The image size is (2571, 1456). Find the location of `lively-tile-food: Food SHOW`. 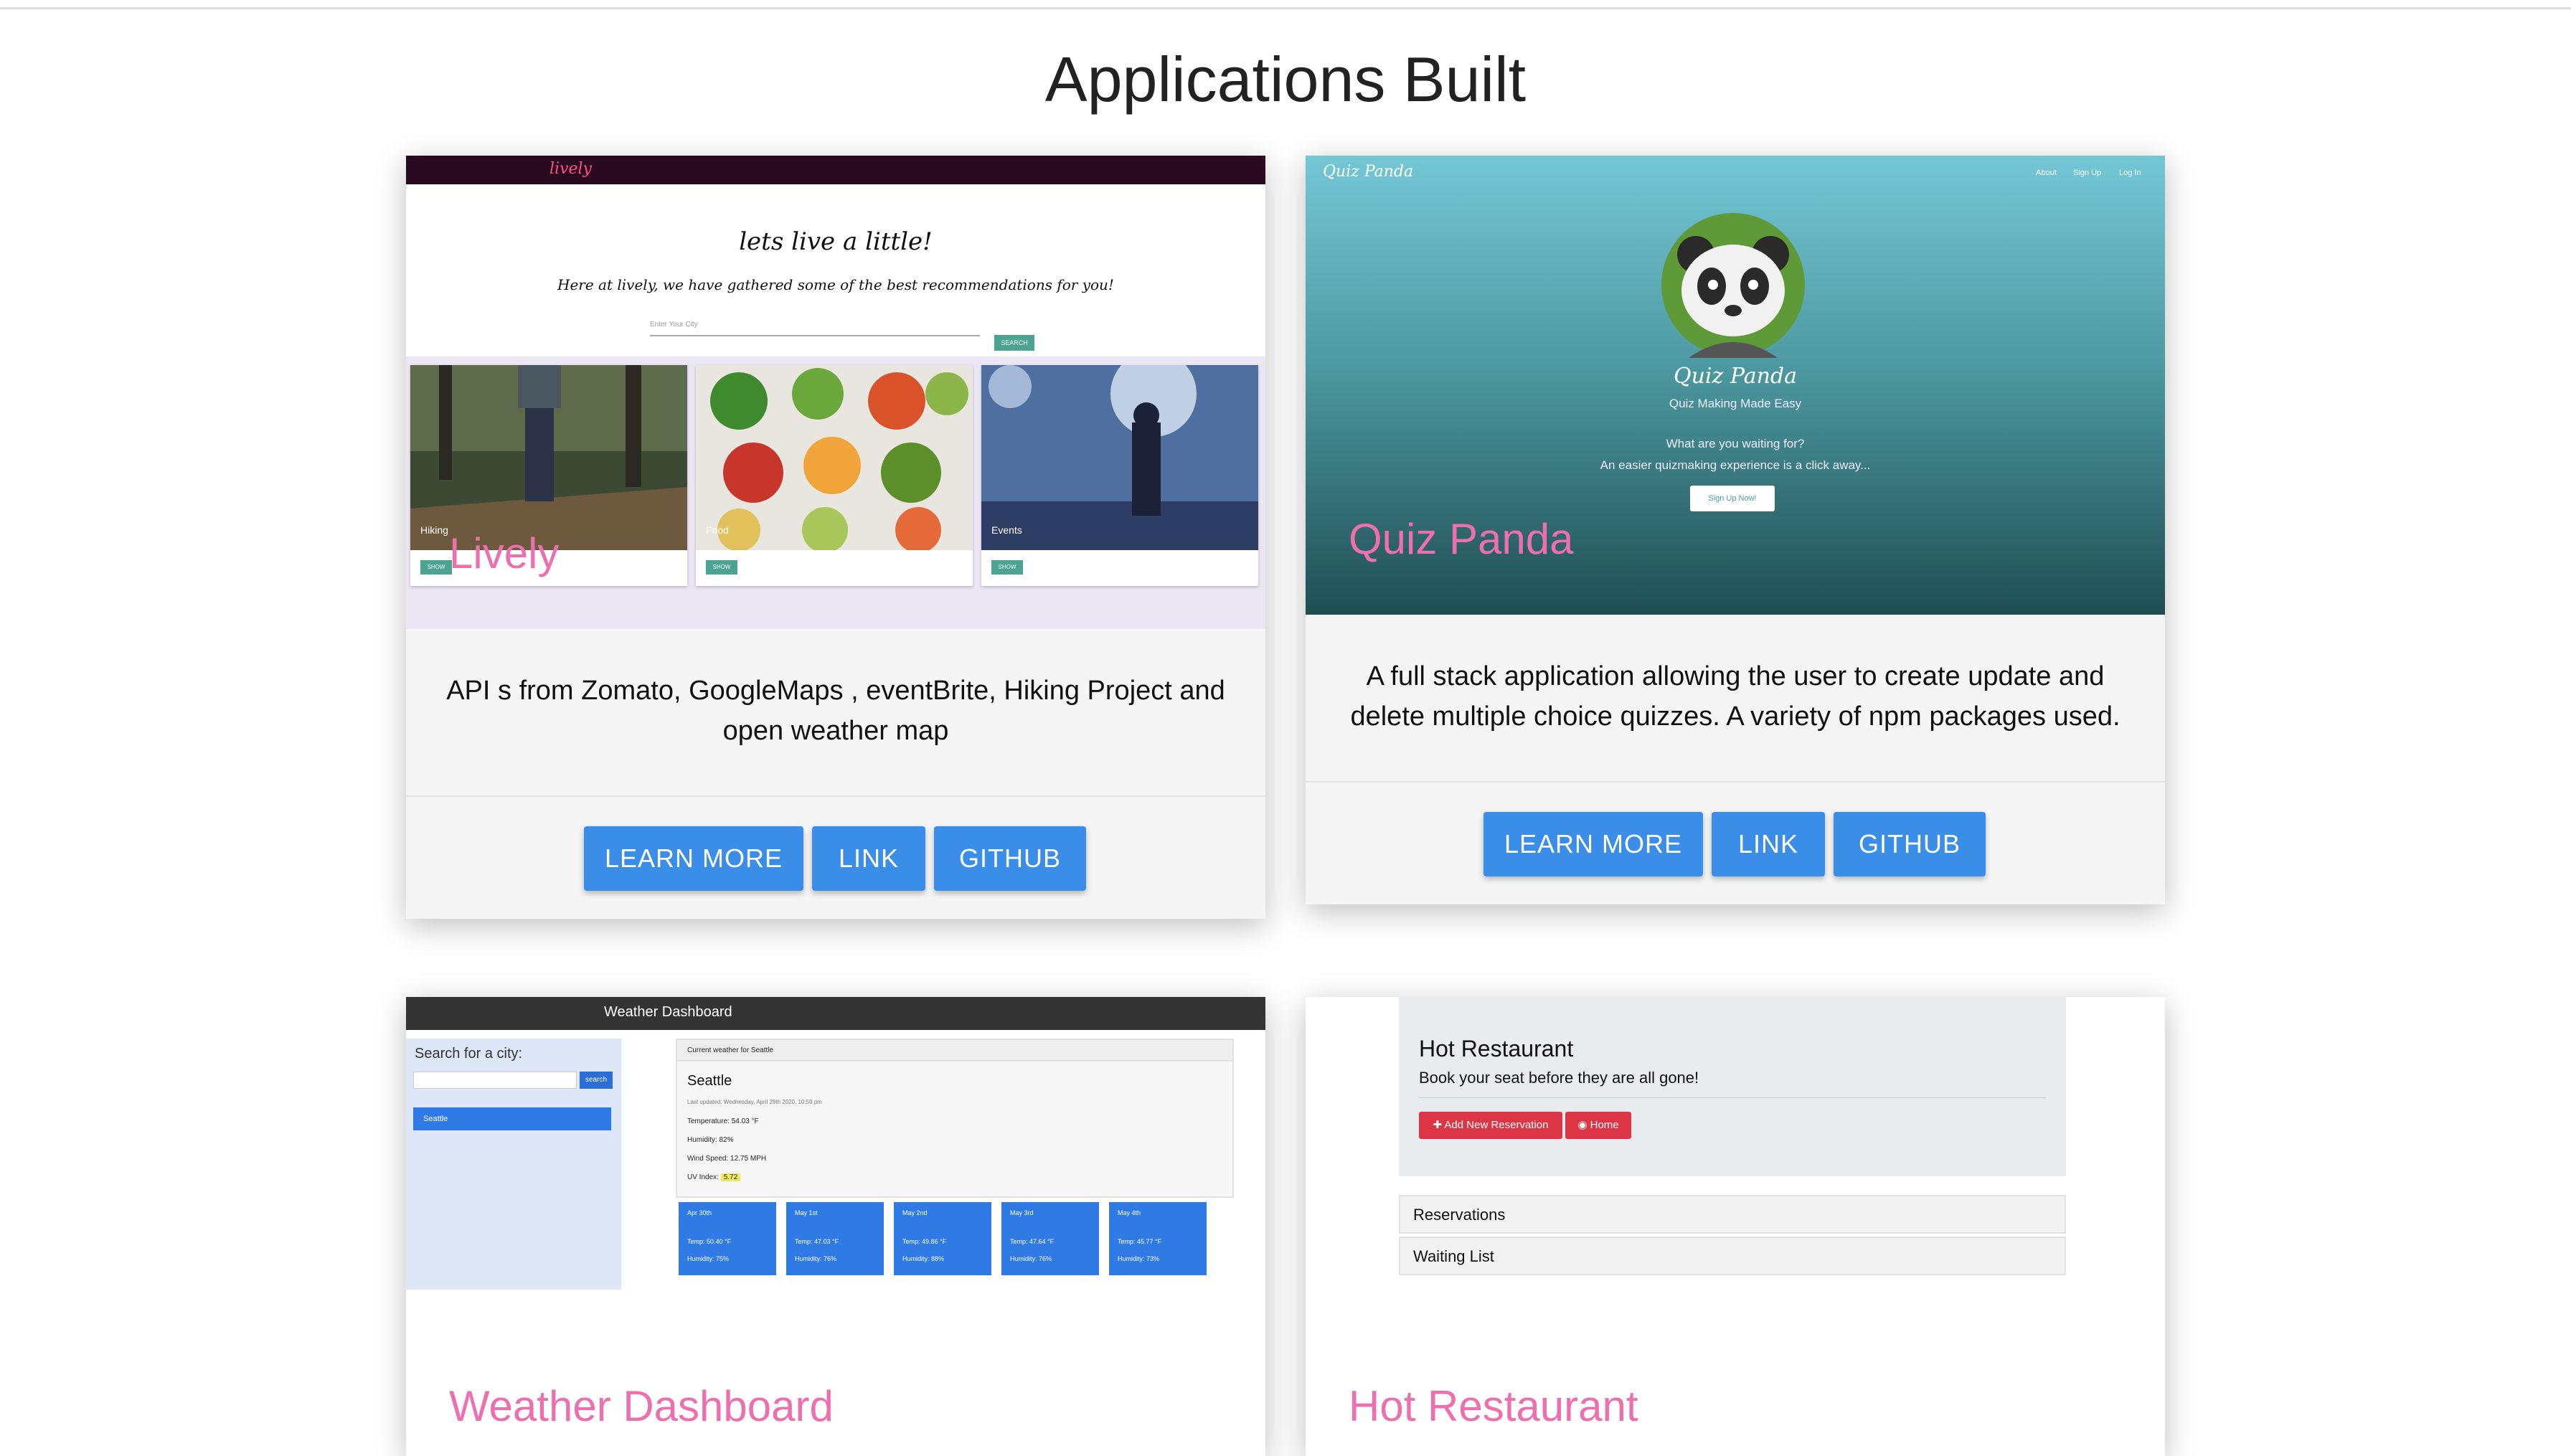

lively-tile-food: Food SHOW is located at coordinates (834, 475).